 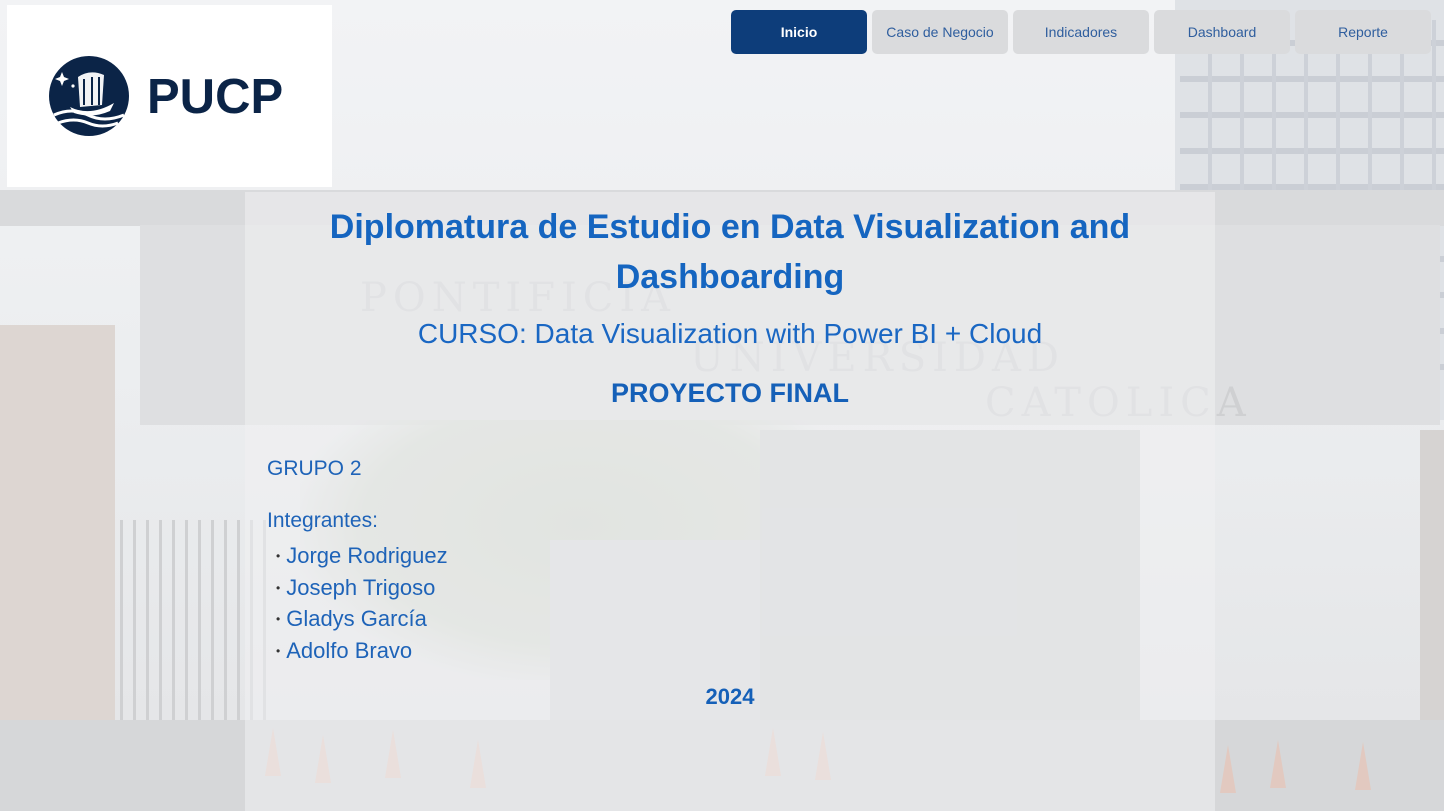 I want to click on member-name: Gladys García, so click(x=356, y=619).